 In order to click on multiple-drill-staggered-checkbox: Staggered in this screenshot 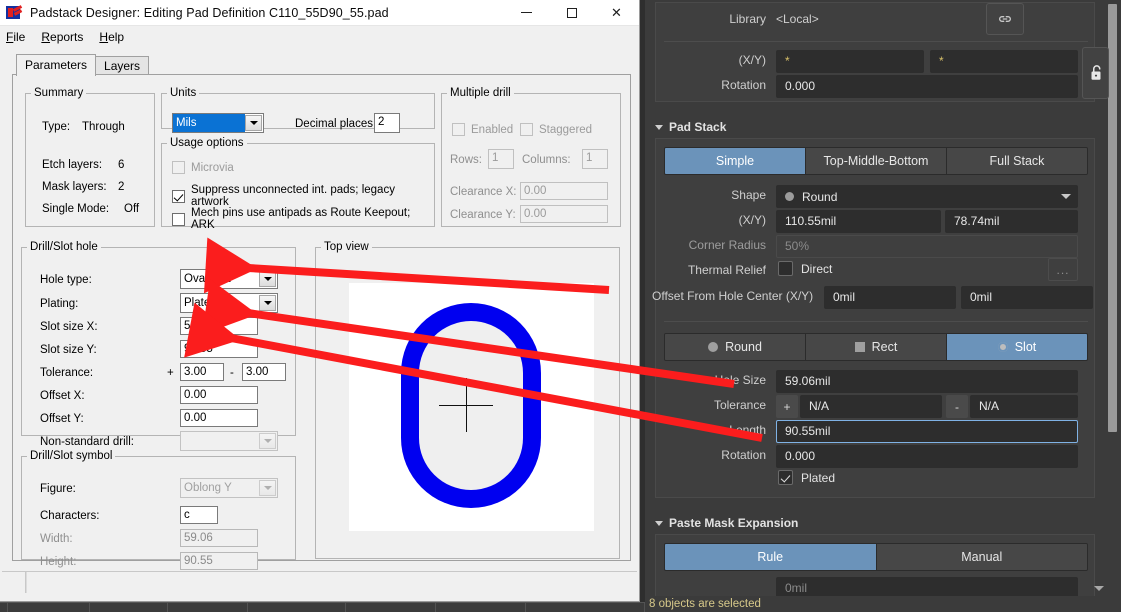, I will do `click(556, 129)`.